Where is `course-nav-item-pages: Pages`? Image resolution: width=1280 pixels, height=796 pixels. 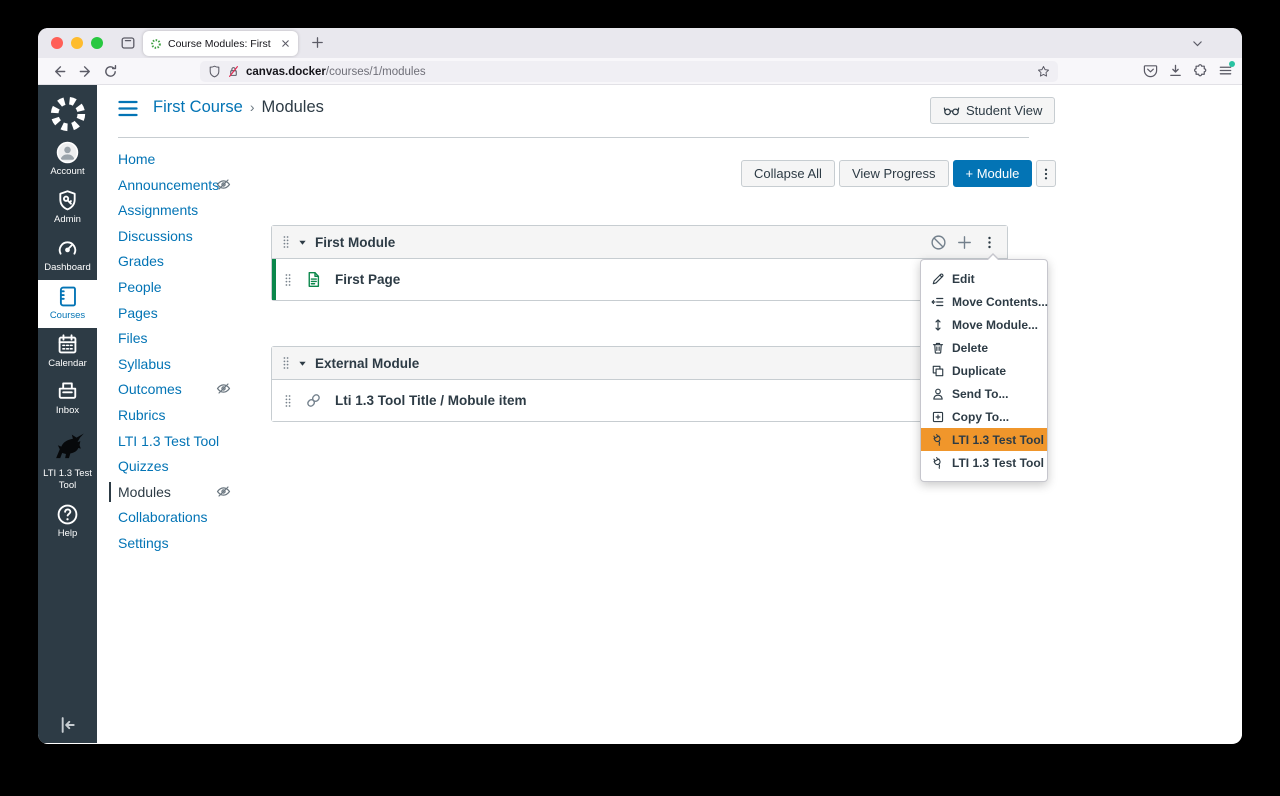
course-nav-item-pages: Pages is located at coordinates (200, 318).